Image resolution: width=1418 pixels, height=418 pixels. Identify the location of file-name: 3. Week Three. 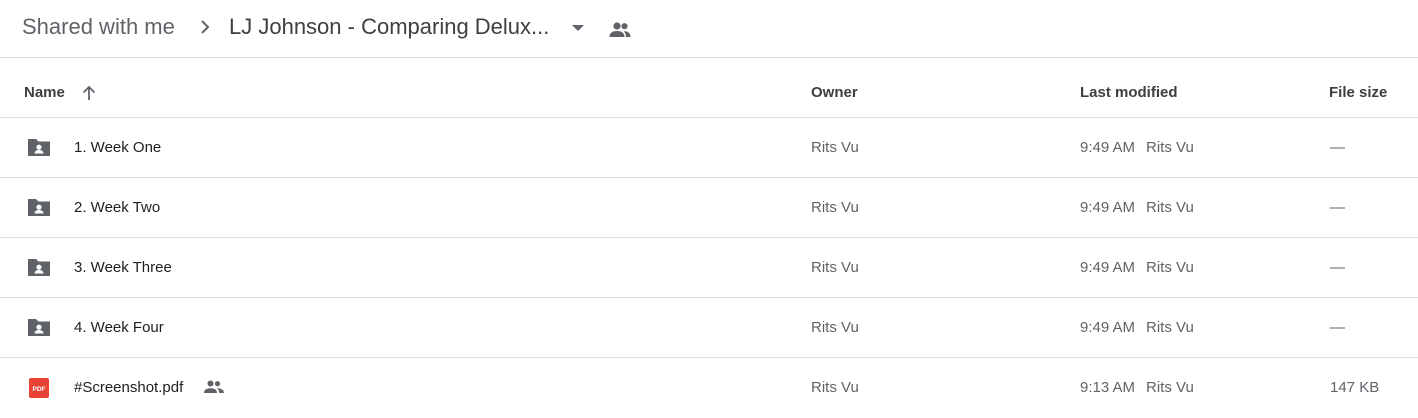
(123, 267).